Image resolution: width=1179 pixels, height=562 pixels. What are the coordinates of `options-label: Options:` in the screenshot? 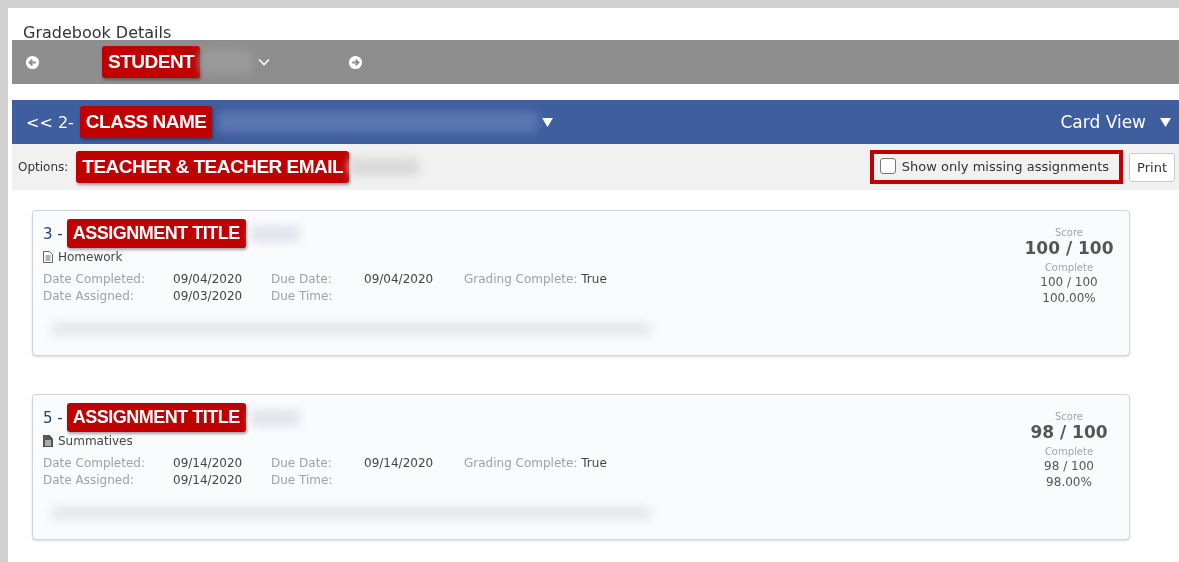 It's located at (43, 167).